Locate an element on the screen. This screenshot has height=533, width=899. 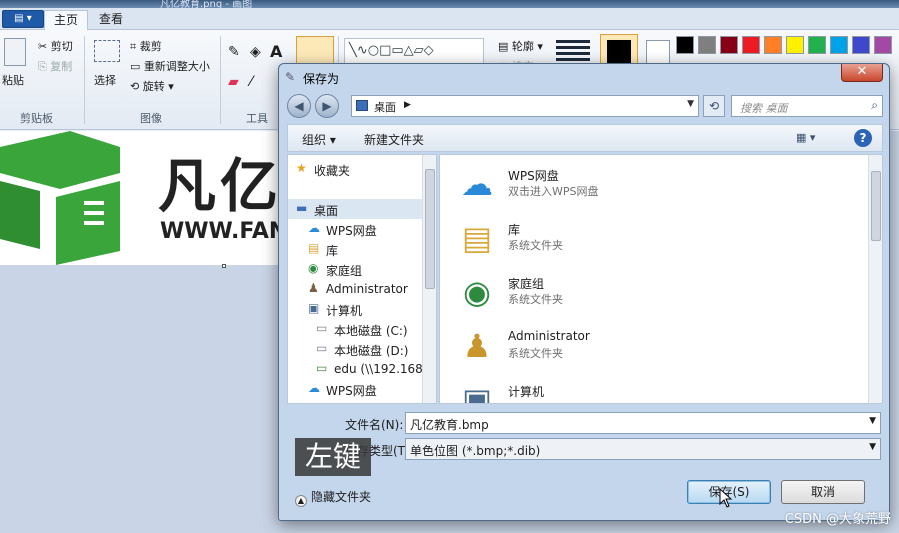
new-folder-button: 新建文件夹 is located at coordinates (394, 139).